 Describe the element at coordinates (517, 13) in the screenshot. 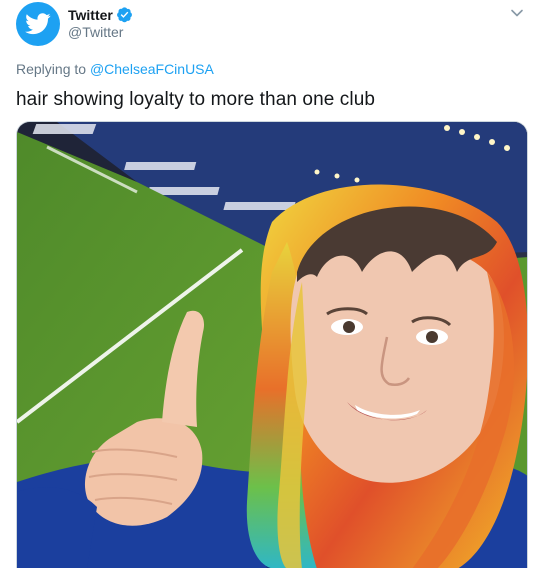

I see `chevron-down-icon` at that location.